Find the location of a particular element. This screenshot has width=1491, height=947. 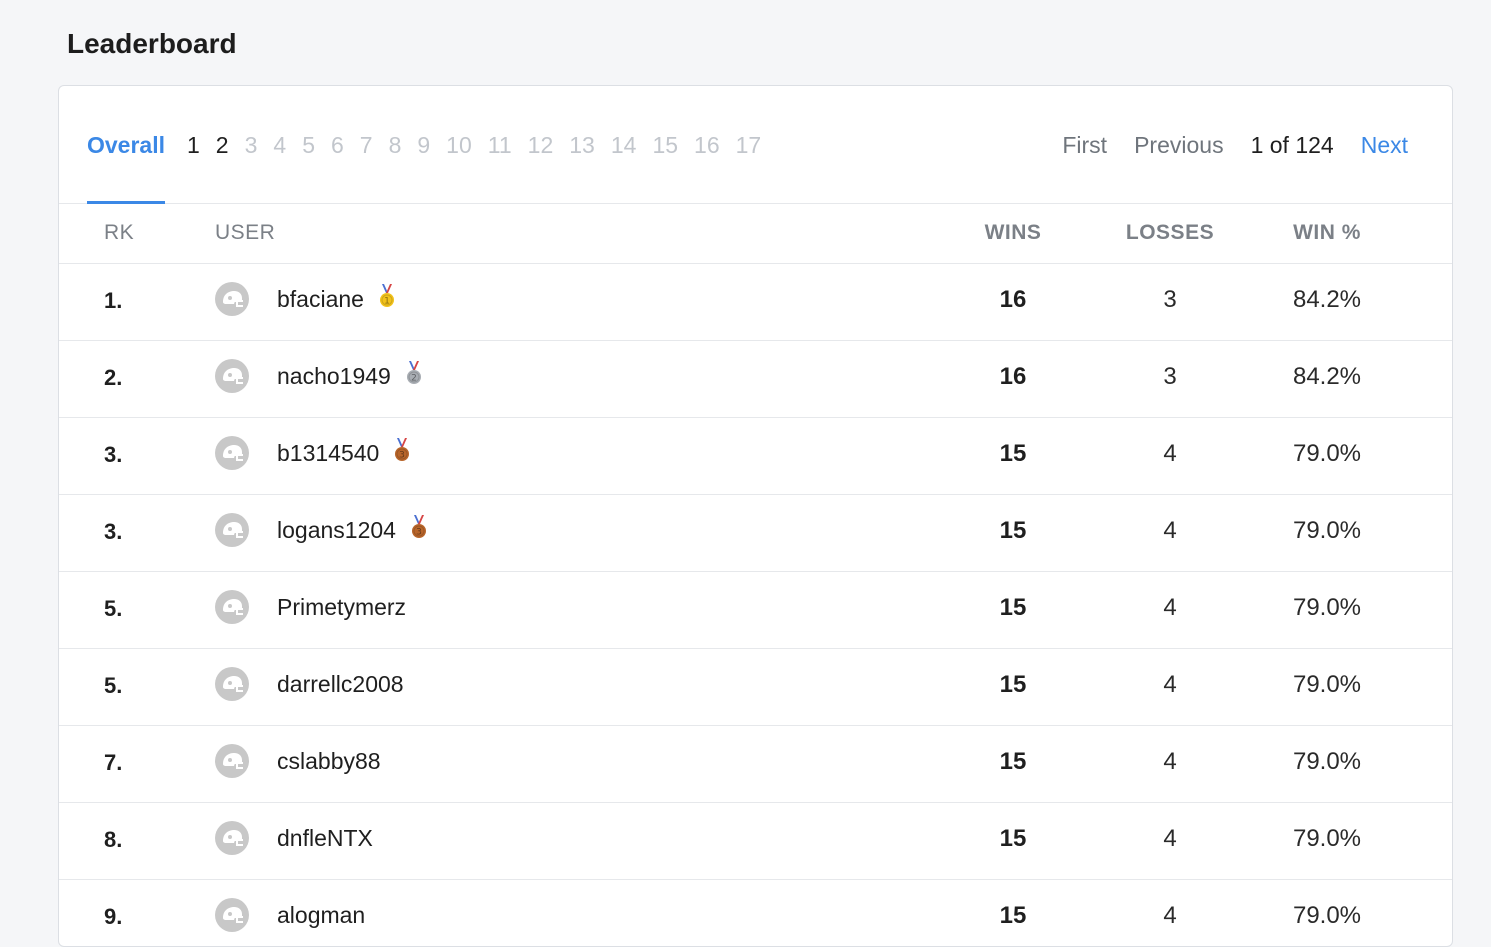

table-row: 2. nacho1949 2 16 3 84.2% is located at coordinates (755, 379).